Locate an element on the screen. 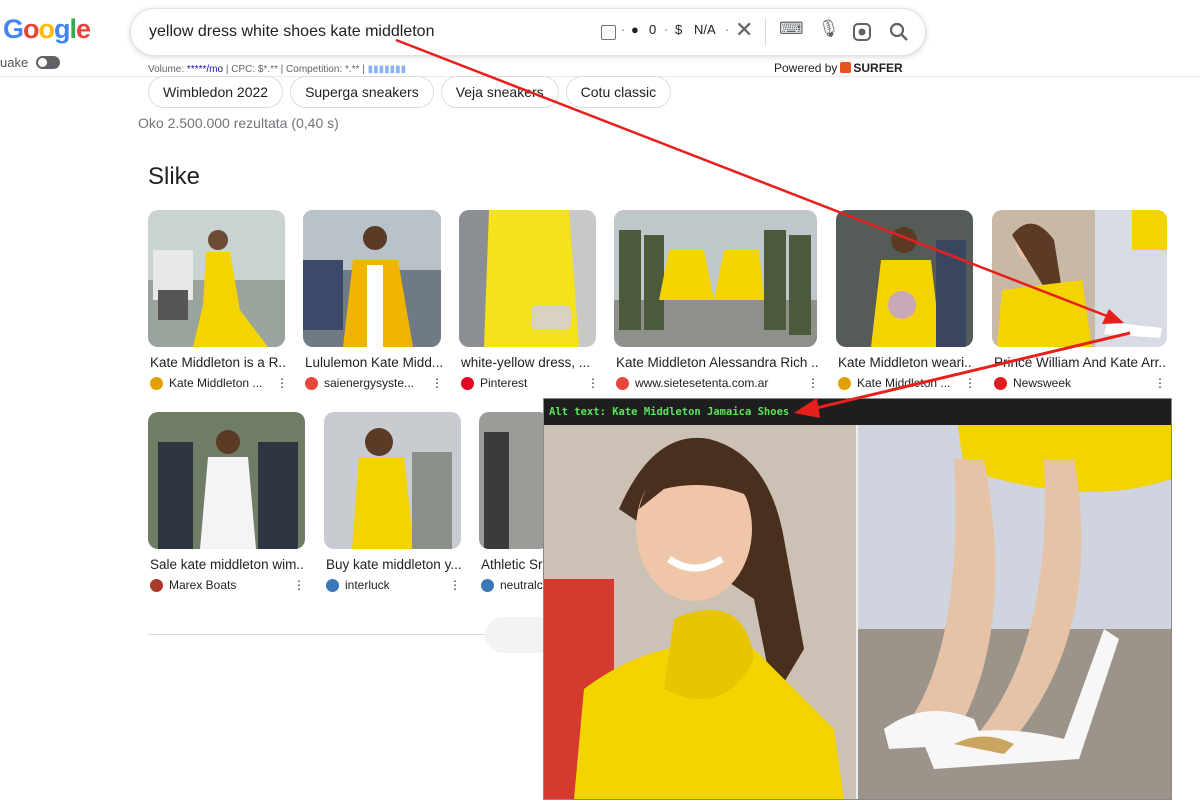 The height and width of the screenshot is (802, 1200). logo-letter: G is located at coordinates (13, 29).